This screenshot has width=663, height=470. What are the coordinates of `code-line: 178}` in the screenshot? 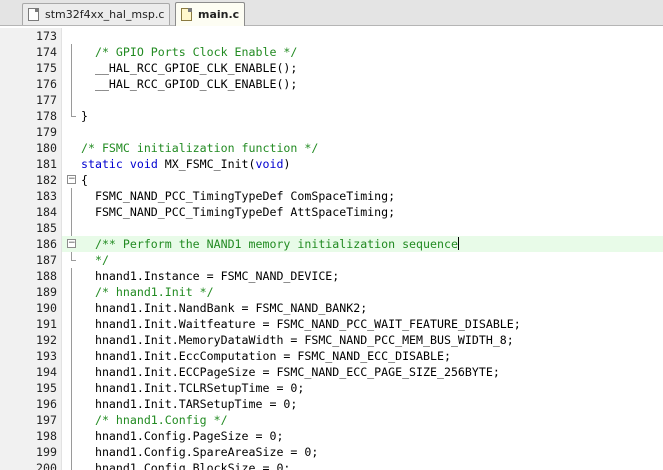 It's located at (331, 116).